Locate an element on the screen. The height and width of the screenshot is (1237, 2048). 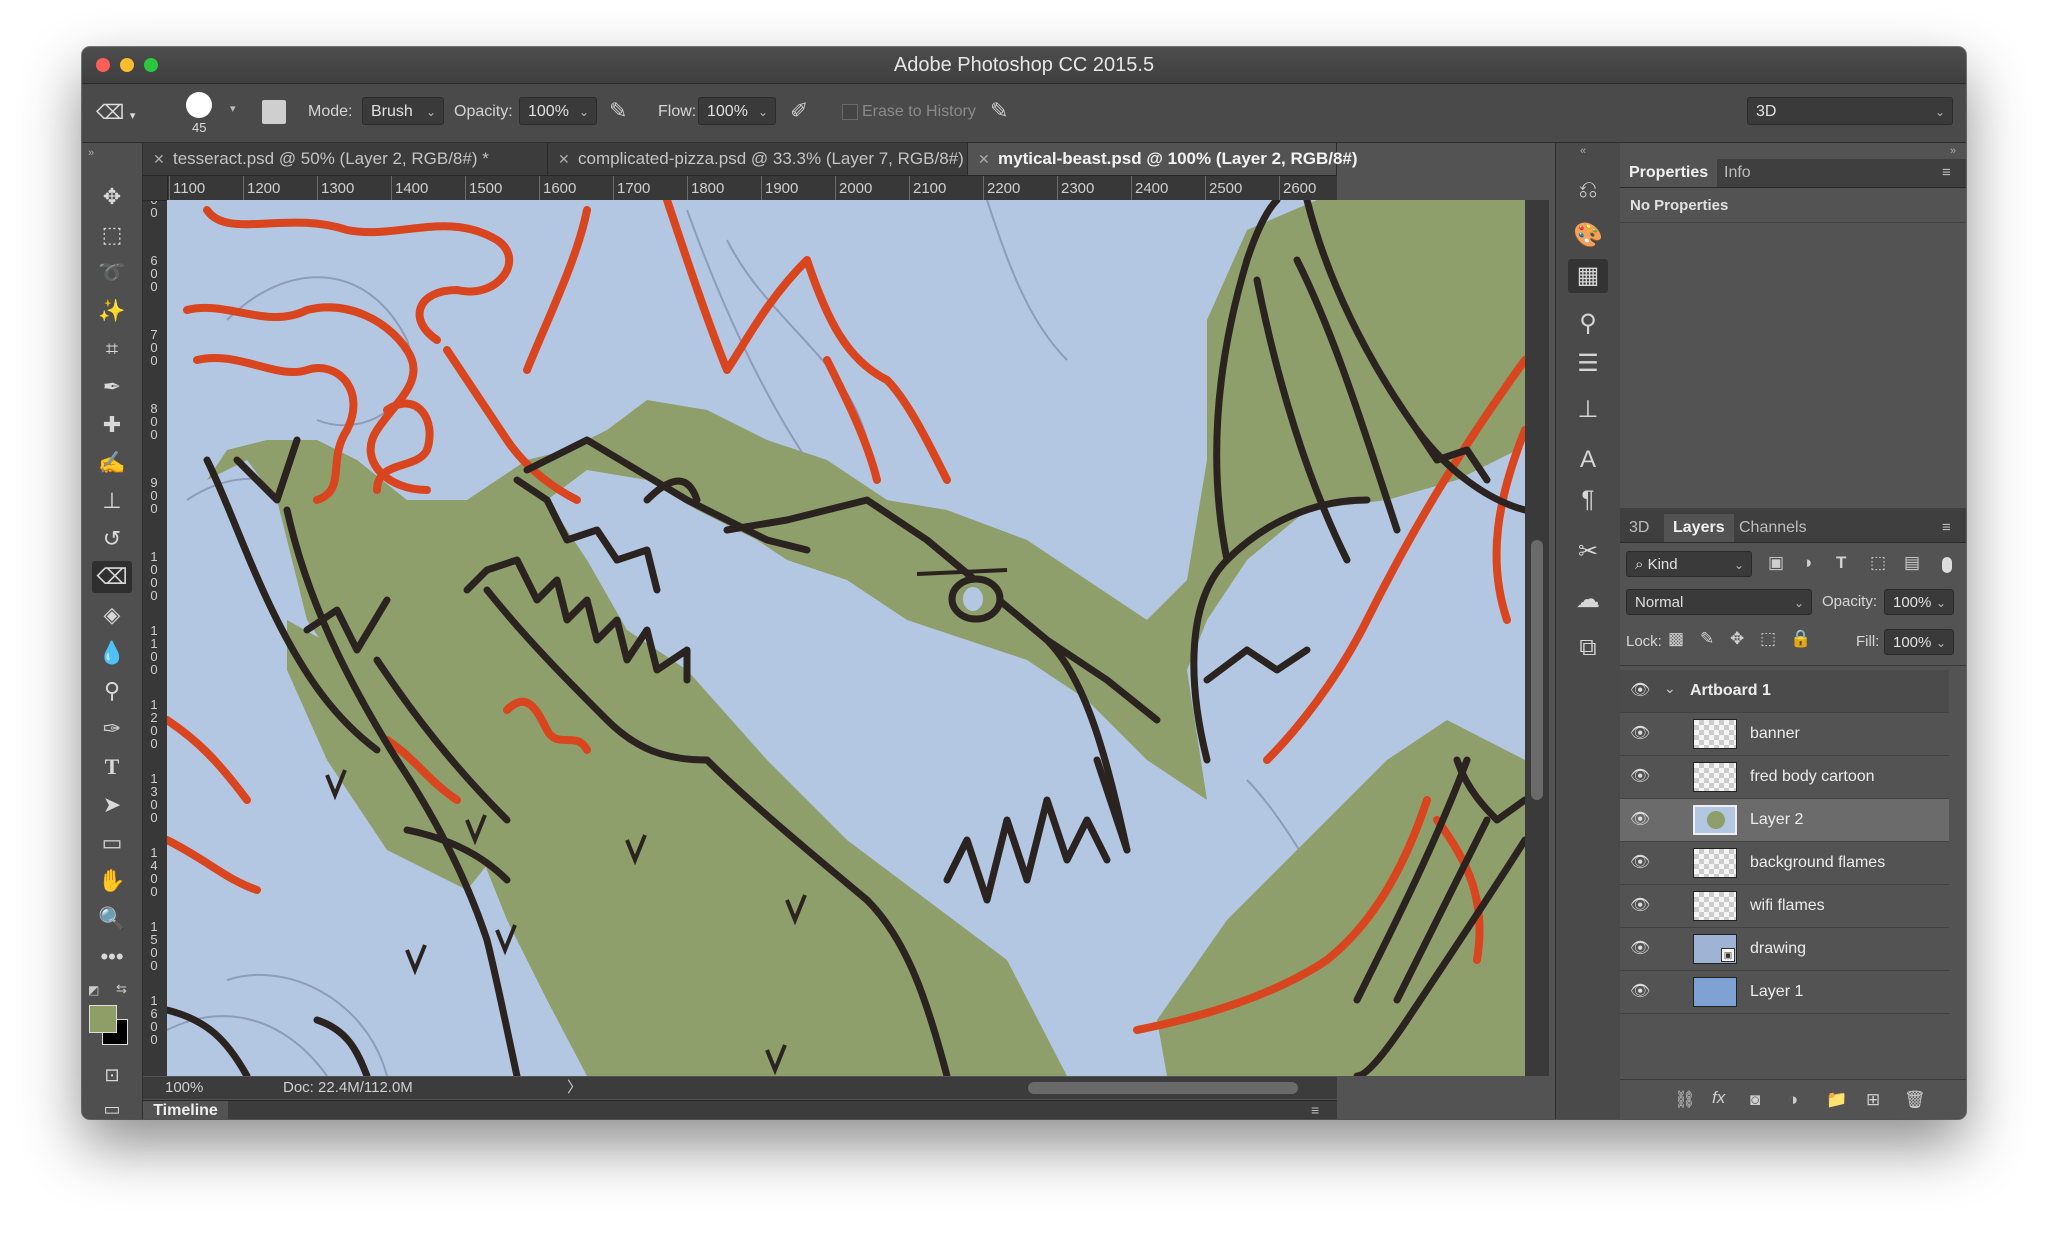
layer-row-selected: 👁 Layer 2 is located at coordinates (1784, 820).